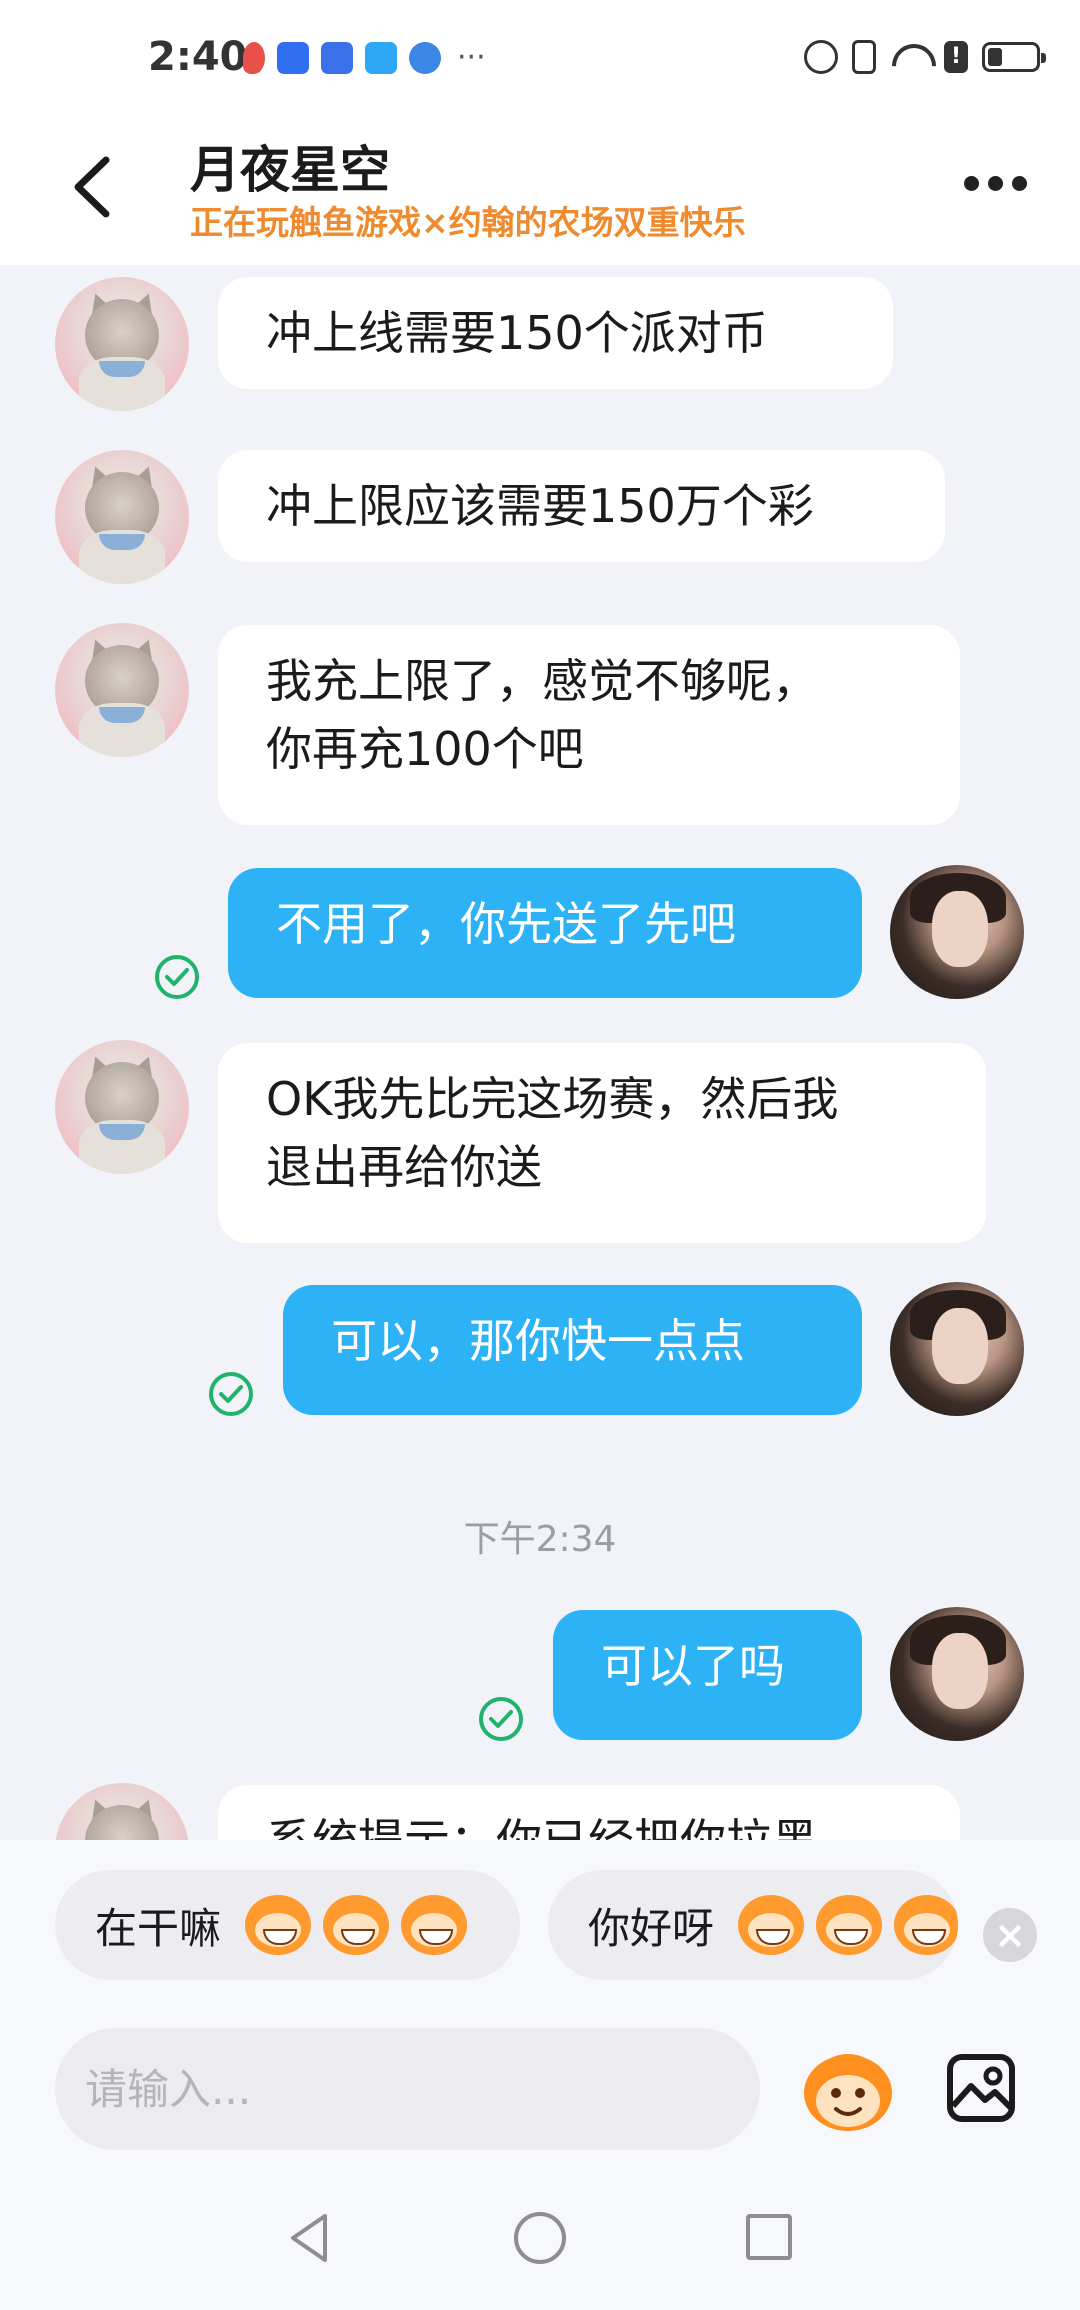  Describe the element at coordinates (651, 1928) in the screenshot. I see `quick-reply-label: 你好呀` at that location.